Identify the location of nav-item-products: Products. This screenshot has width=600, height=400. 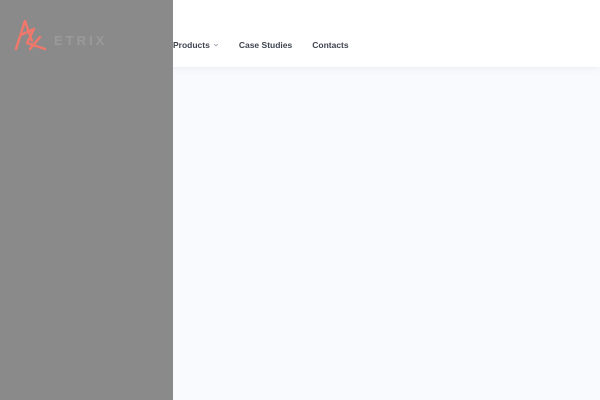
(196, 45).